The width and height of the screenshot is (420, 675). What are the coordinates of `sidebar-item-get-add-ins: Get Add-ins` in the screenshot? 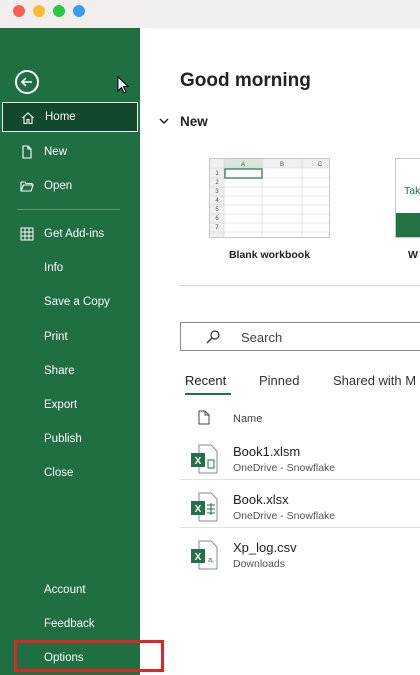 It's located at (70, 234).